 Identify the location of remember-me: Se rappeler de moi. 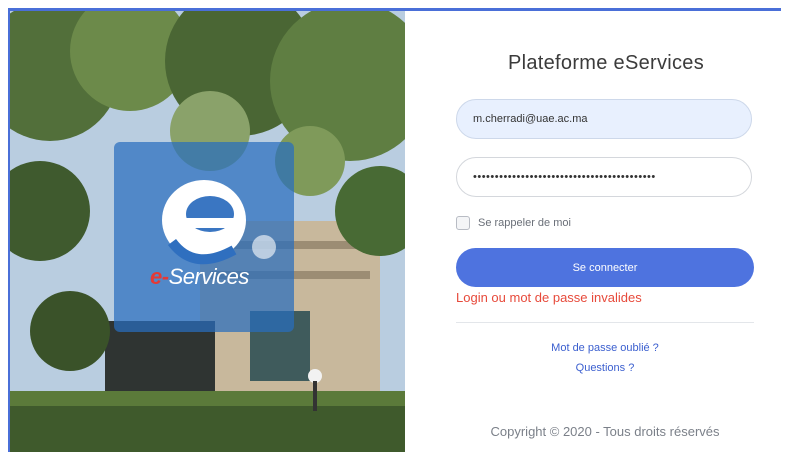
(513, 223).